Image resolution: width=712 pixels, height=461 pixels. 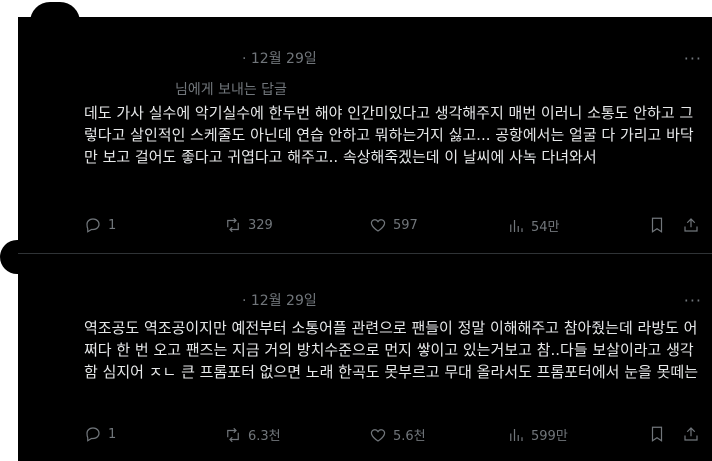 What do you see at coordinates (405, 225) in the screenshot?
I see `like-count: 597` at bounding box center [405, 225].